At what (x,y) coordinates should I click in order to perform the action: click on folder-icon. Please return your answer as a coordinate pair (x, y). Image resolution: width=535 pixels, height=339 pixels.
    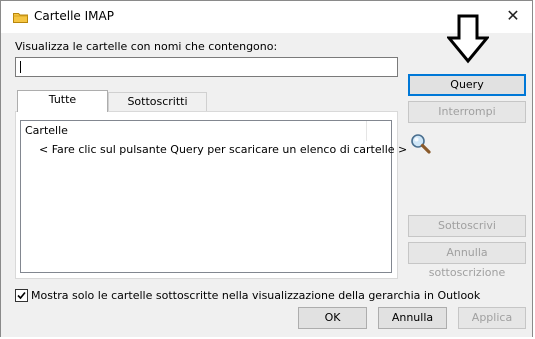
    Looking at the image, I should click on (20, 17).